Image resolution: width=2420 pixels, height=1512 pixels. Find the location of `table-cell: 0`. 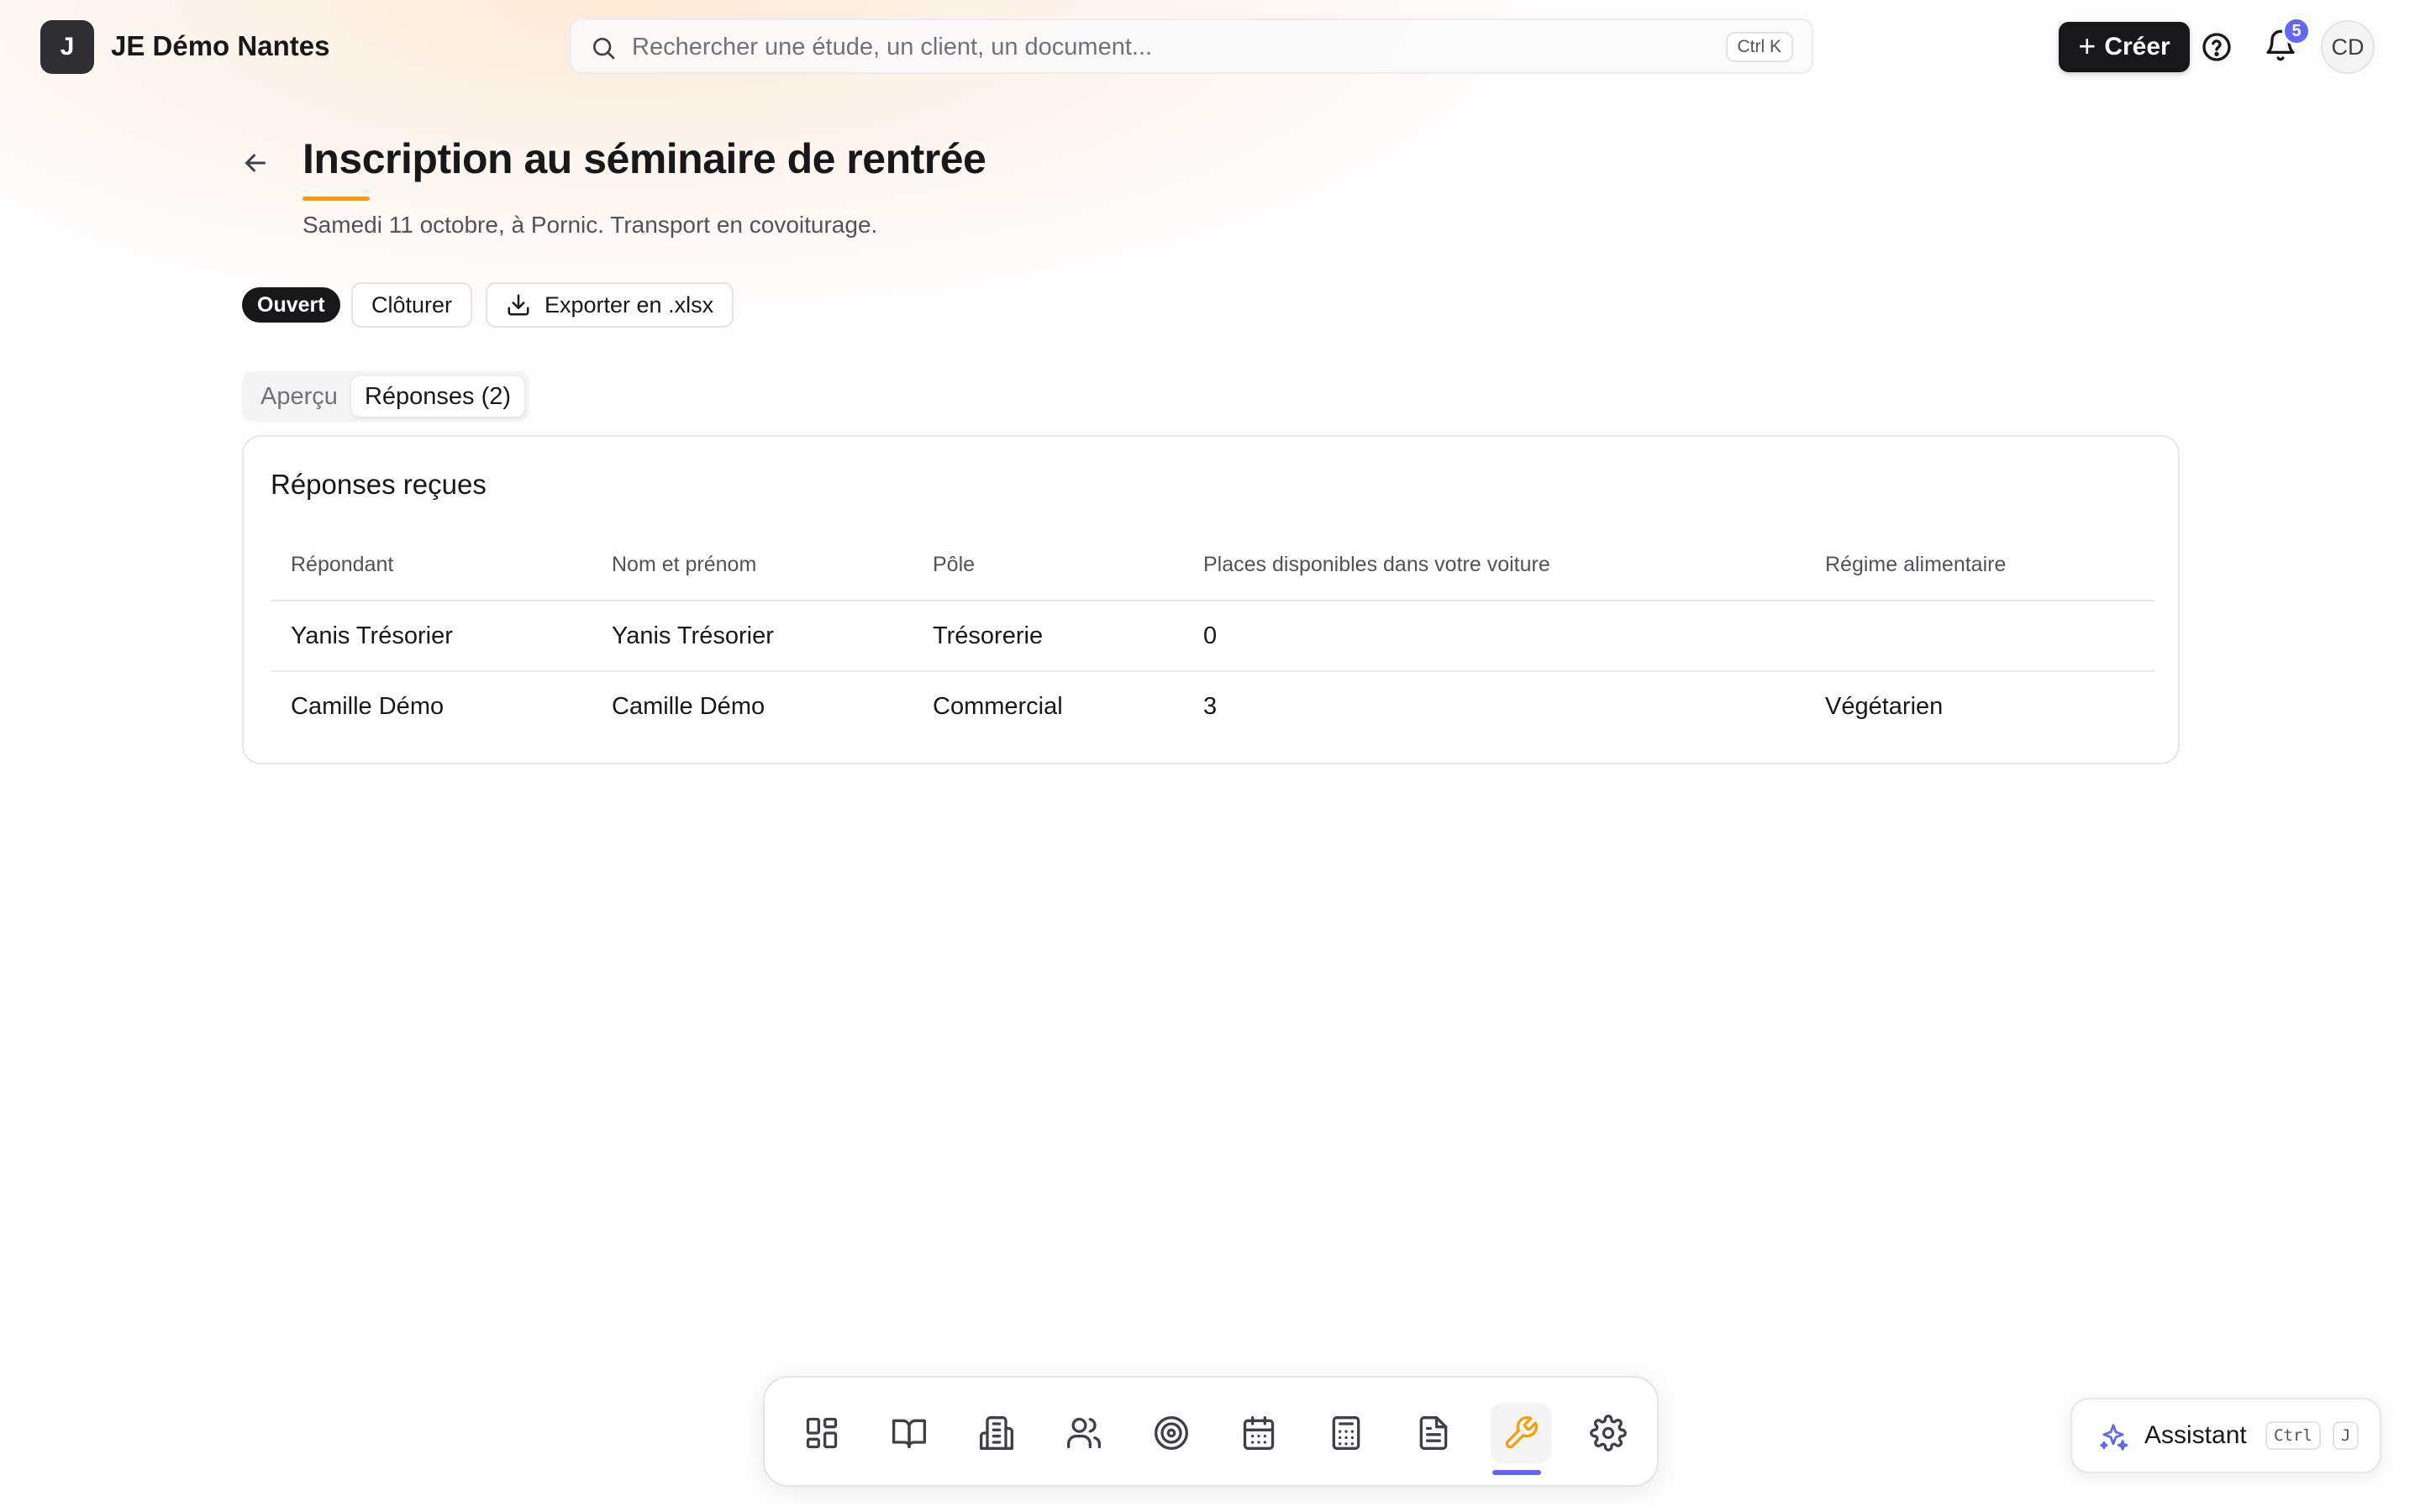

table-cell: 0 is located at coordinates (1210, 635).